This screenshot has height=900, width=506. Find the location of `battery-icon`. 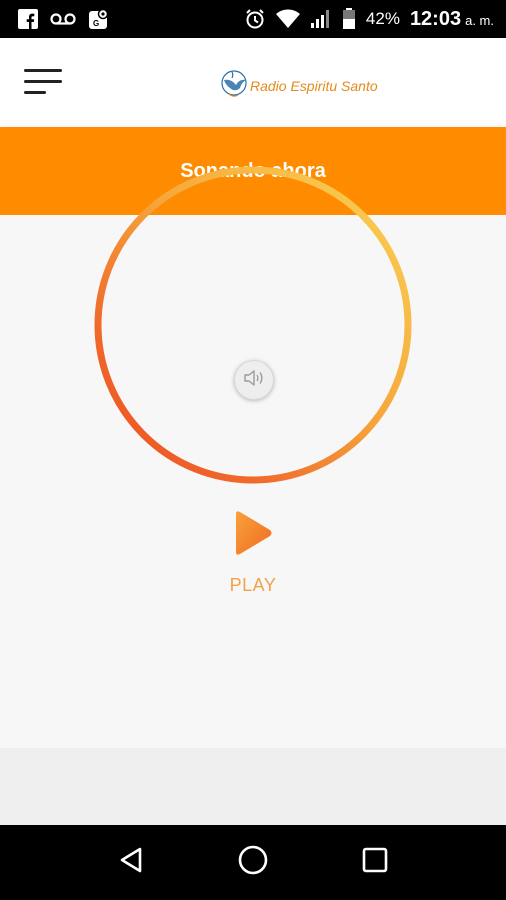

battery-icon is located at coordinates (349, 19).